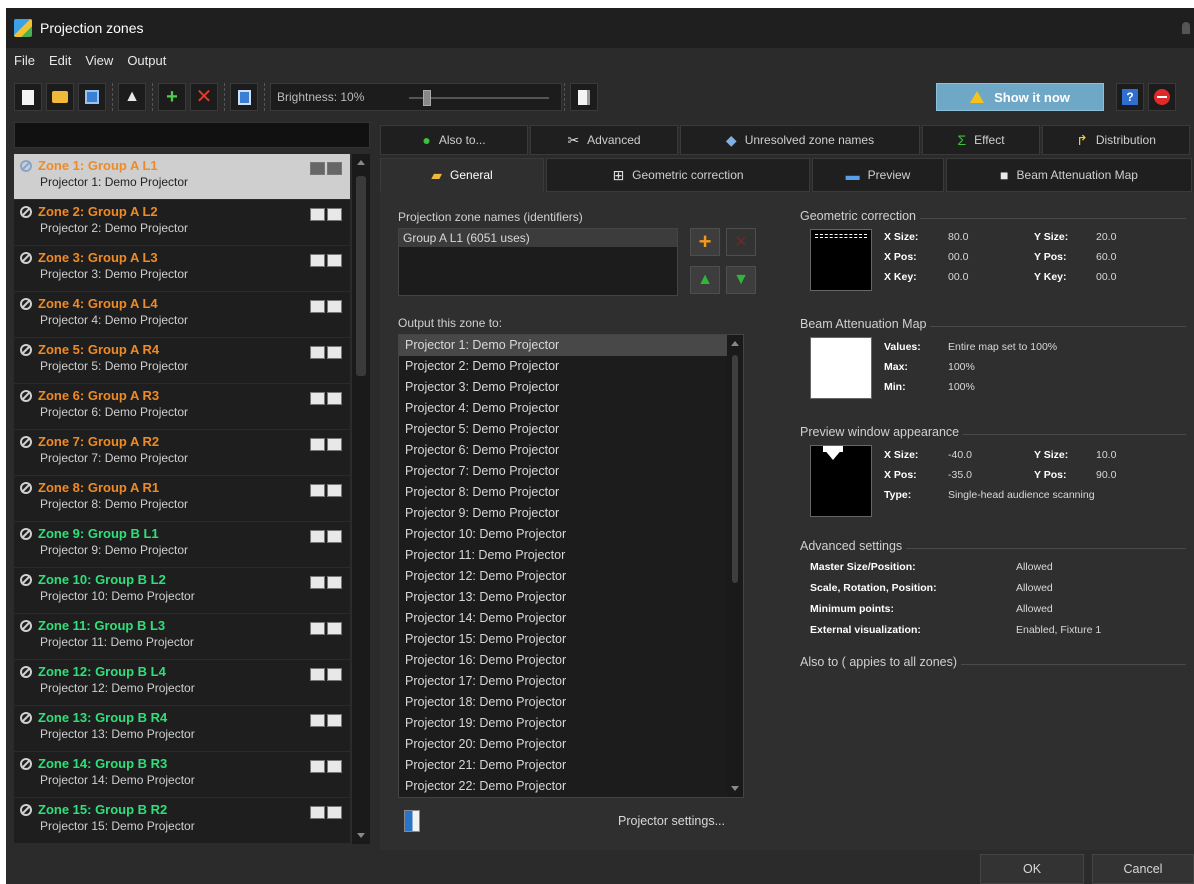 The width and height of the screenshot is (1194, 884). What do you see at coordinates (571, 723) in the screenshot?
I see `output-projector-item: Projector 19: Demo Projector` at bounding box center [571, 723].